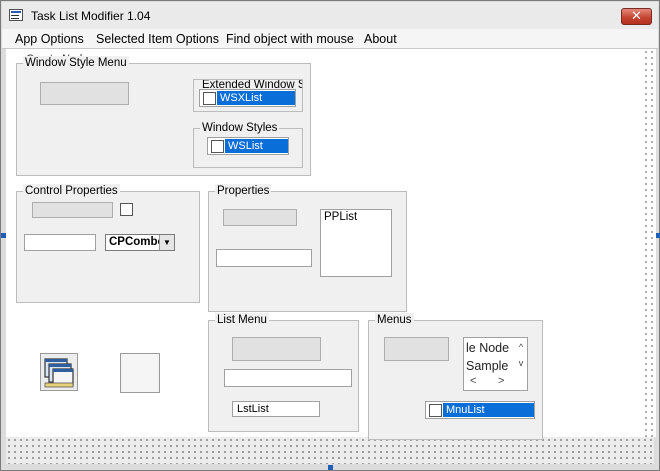 The image size is (660, 471). What do you see at coordinates (60, 242) in the screenshot?
I see `control-properties-edit` at bounding box center [60, 242].